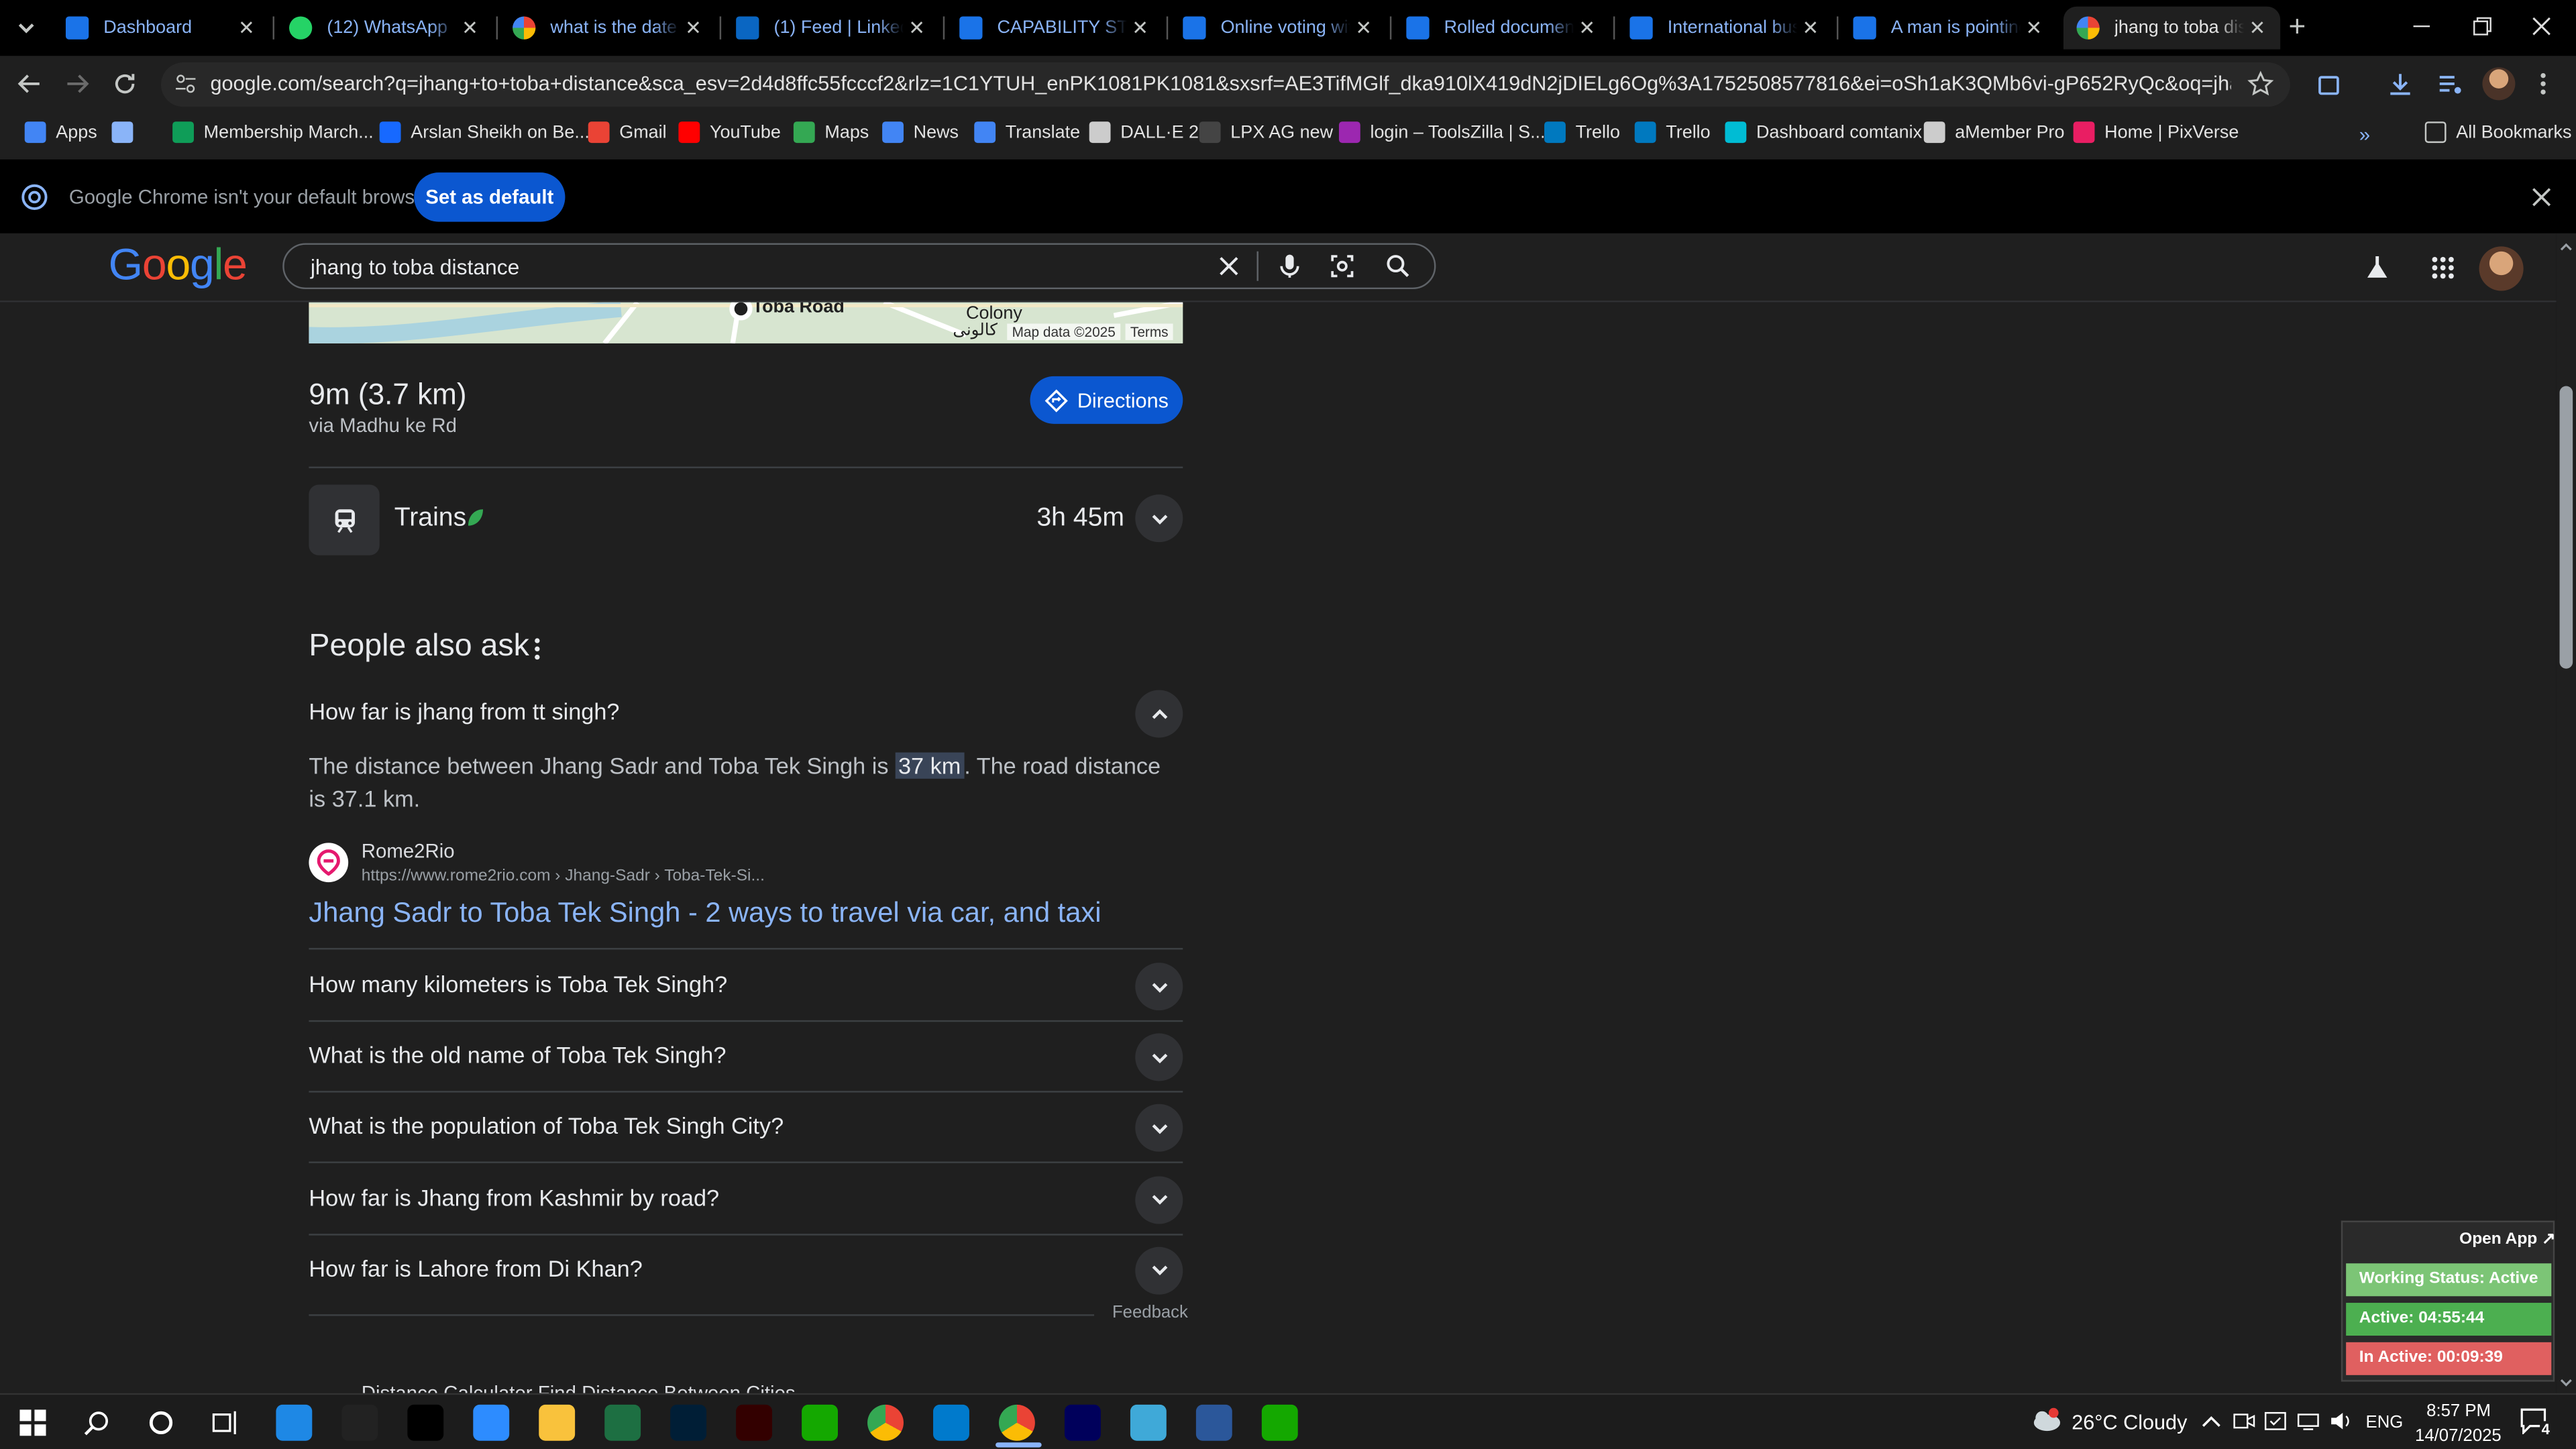  I want to click on taskbar-search-icon, so click(97, 1422).